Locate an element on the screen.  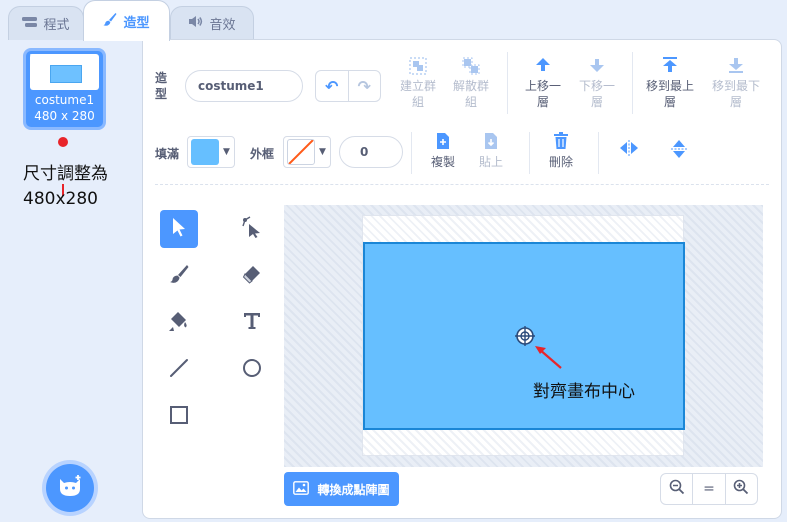
costume-thumbnail is located at coordinates (64, 72).